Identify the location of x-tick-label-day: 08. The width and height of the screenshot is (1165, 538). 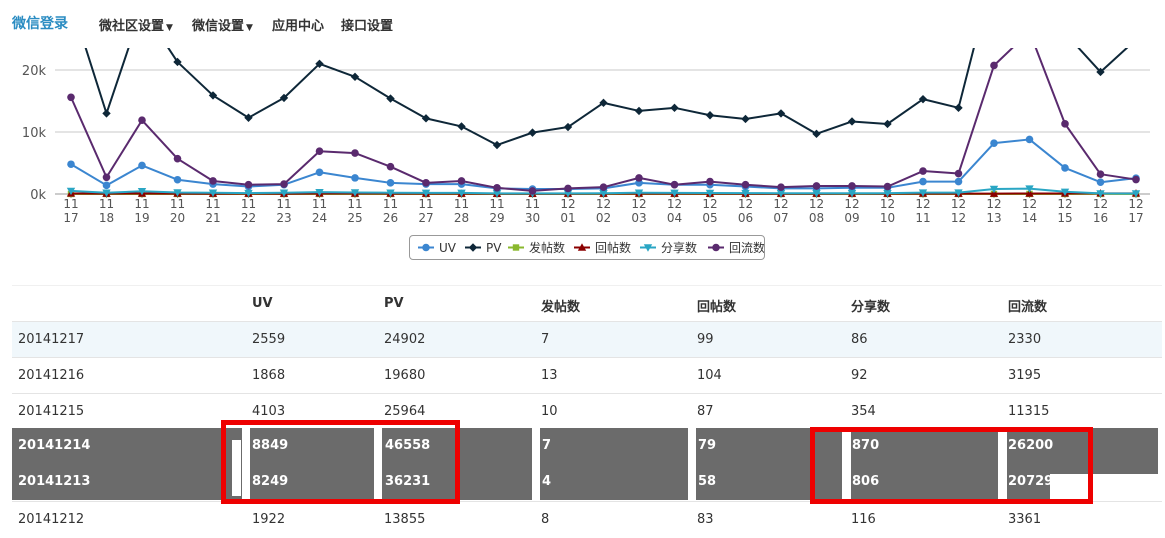
(816, 218).